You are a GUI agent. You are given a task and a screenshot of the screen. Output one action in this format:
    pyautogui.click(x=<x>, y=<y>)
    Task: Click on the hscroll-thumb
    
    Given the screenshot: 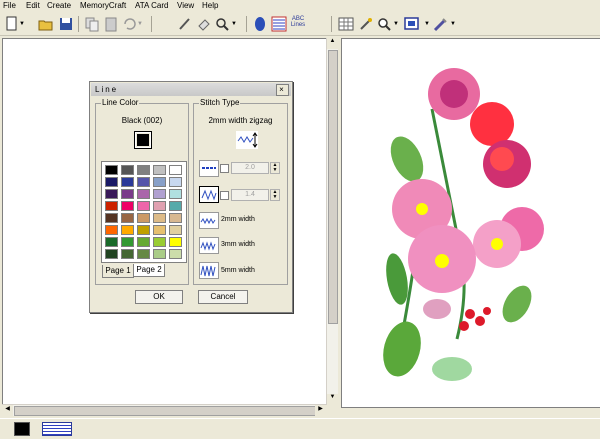 What is the action you would take?
    pyautogui.click(x=165, y=411)
    